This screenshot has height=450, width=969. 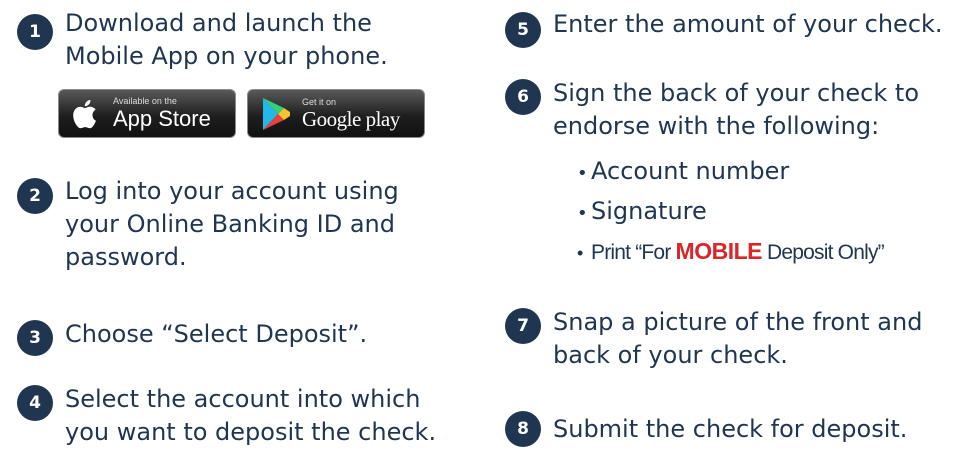 I want to click on endorsement-item: • Signature, so click(x=642, y=211).